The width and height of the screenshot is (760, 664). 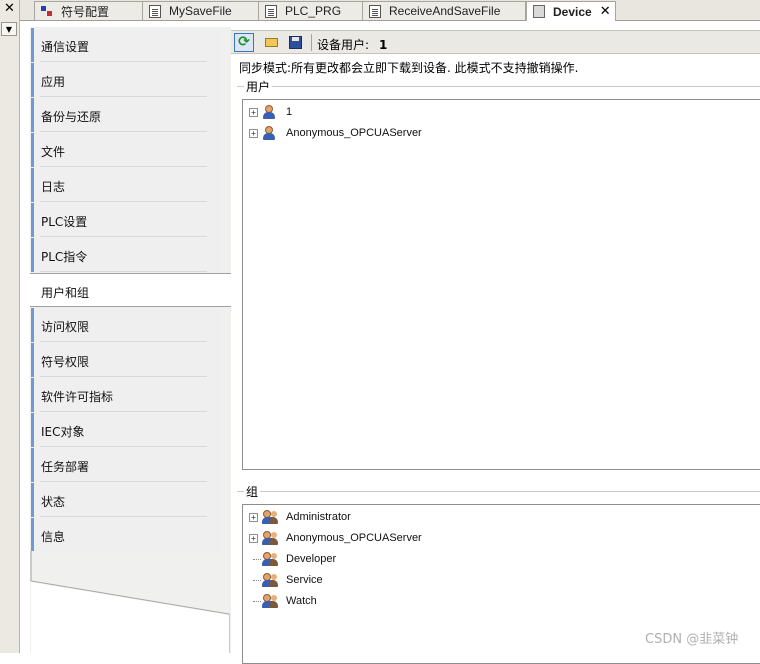 I want to click on nav-item-users-groups: 用户和组, so click(x=132, y=290).